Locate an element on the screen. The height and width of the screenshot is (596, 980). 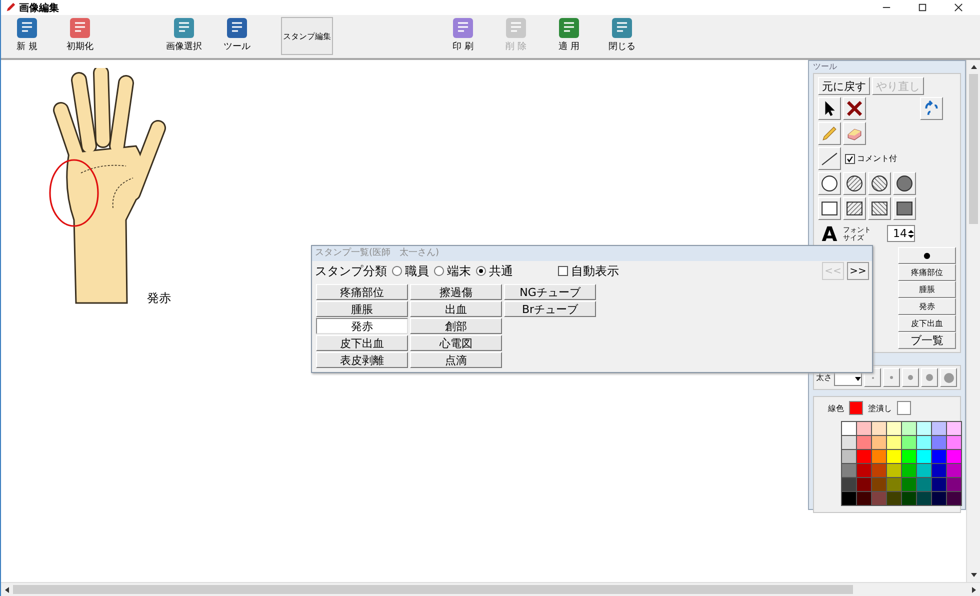
scroll-down-icon is located at coordinates (974, 575).